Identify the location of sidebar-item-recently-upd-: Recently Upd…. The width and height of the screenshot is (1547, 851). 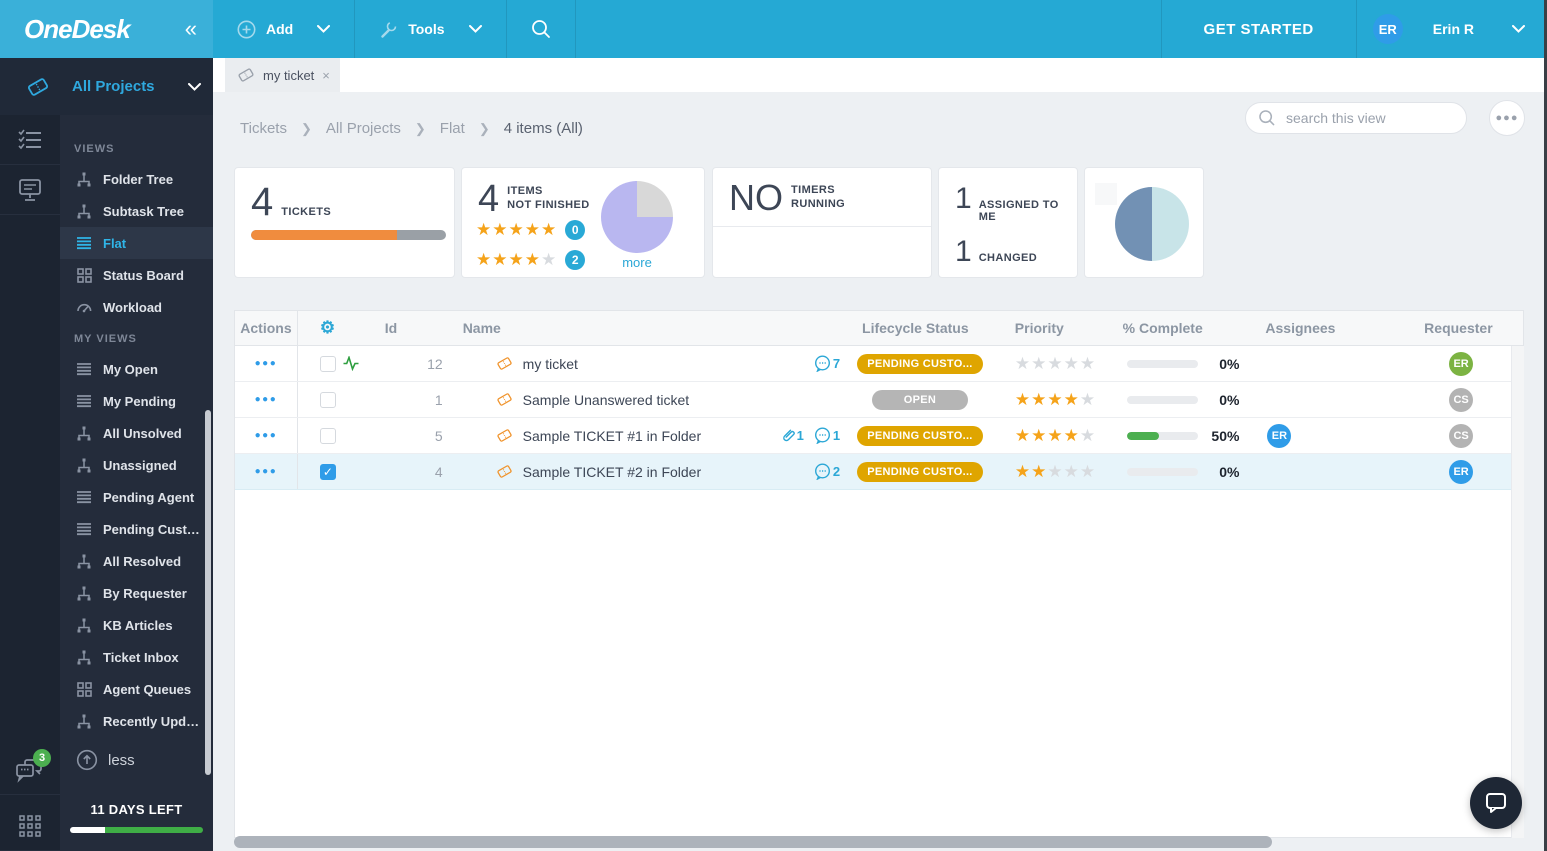
(136, 721).